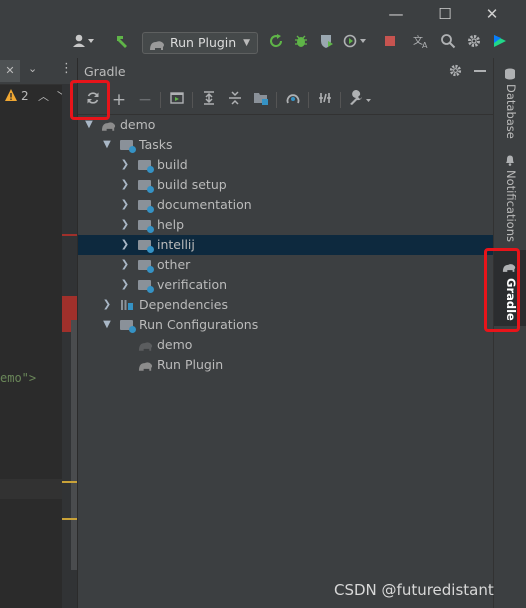 The image size is (526, 608). Describe the element at coordinates (492, 14) in the screenshot. I see `close-icon: ✕` at that location.